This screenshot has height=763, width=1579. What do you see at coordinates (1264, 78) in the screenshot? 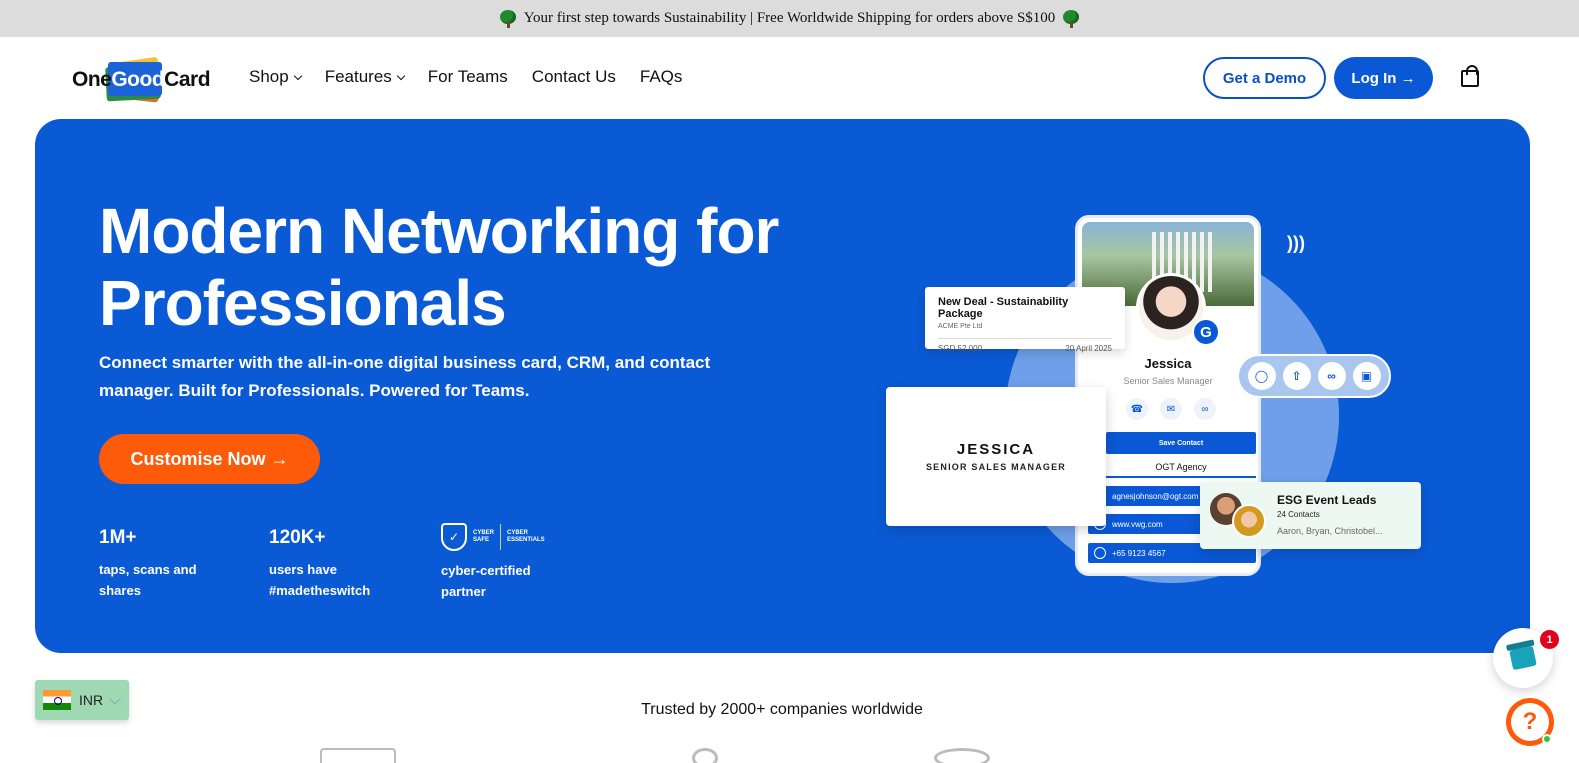
I see `get-demo-button: Get a Demo` at bounding box center [1264, 78].